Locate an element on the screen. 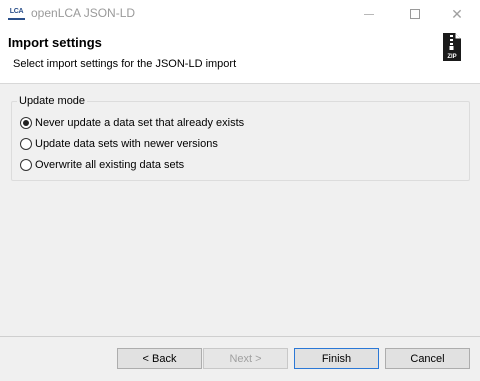  radio-label: Overwrite all existing data sets is located at coordinates (110, 165).